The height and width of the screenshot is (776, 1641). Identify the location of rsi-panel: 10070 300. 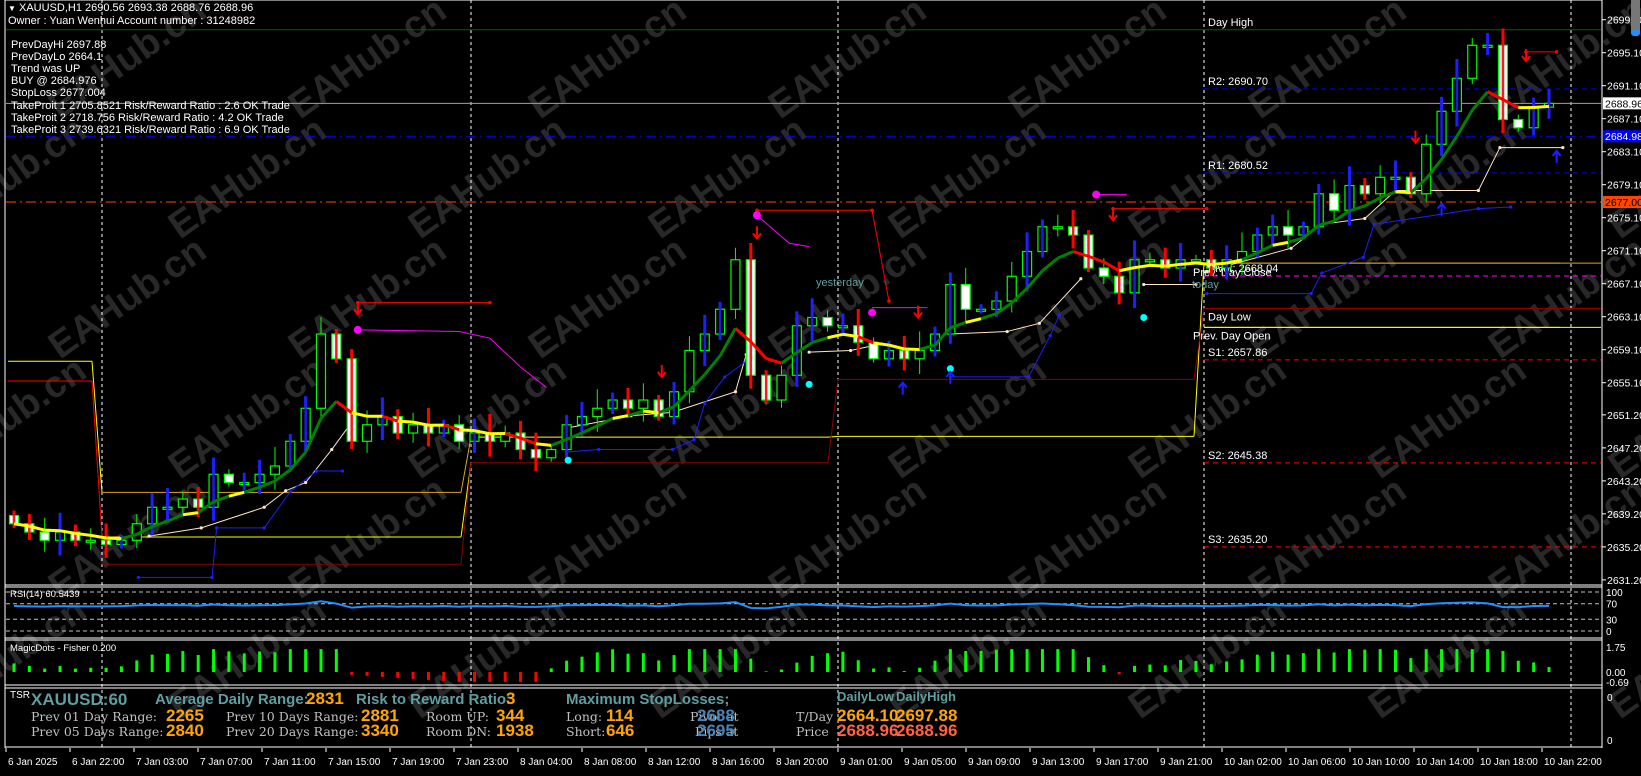
(814, 613).